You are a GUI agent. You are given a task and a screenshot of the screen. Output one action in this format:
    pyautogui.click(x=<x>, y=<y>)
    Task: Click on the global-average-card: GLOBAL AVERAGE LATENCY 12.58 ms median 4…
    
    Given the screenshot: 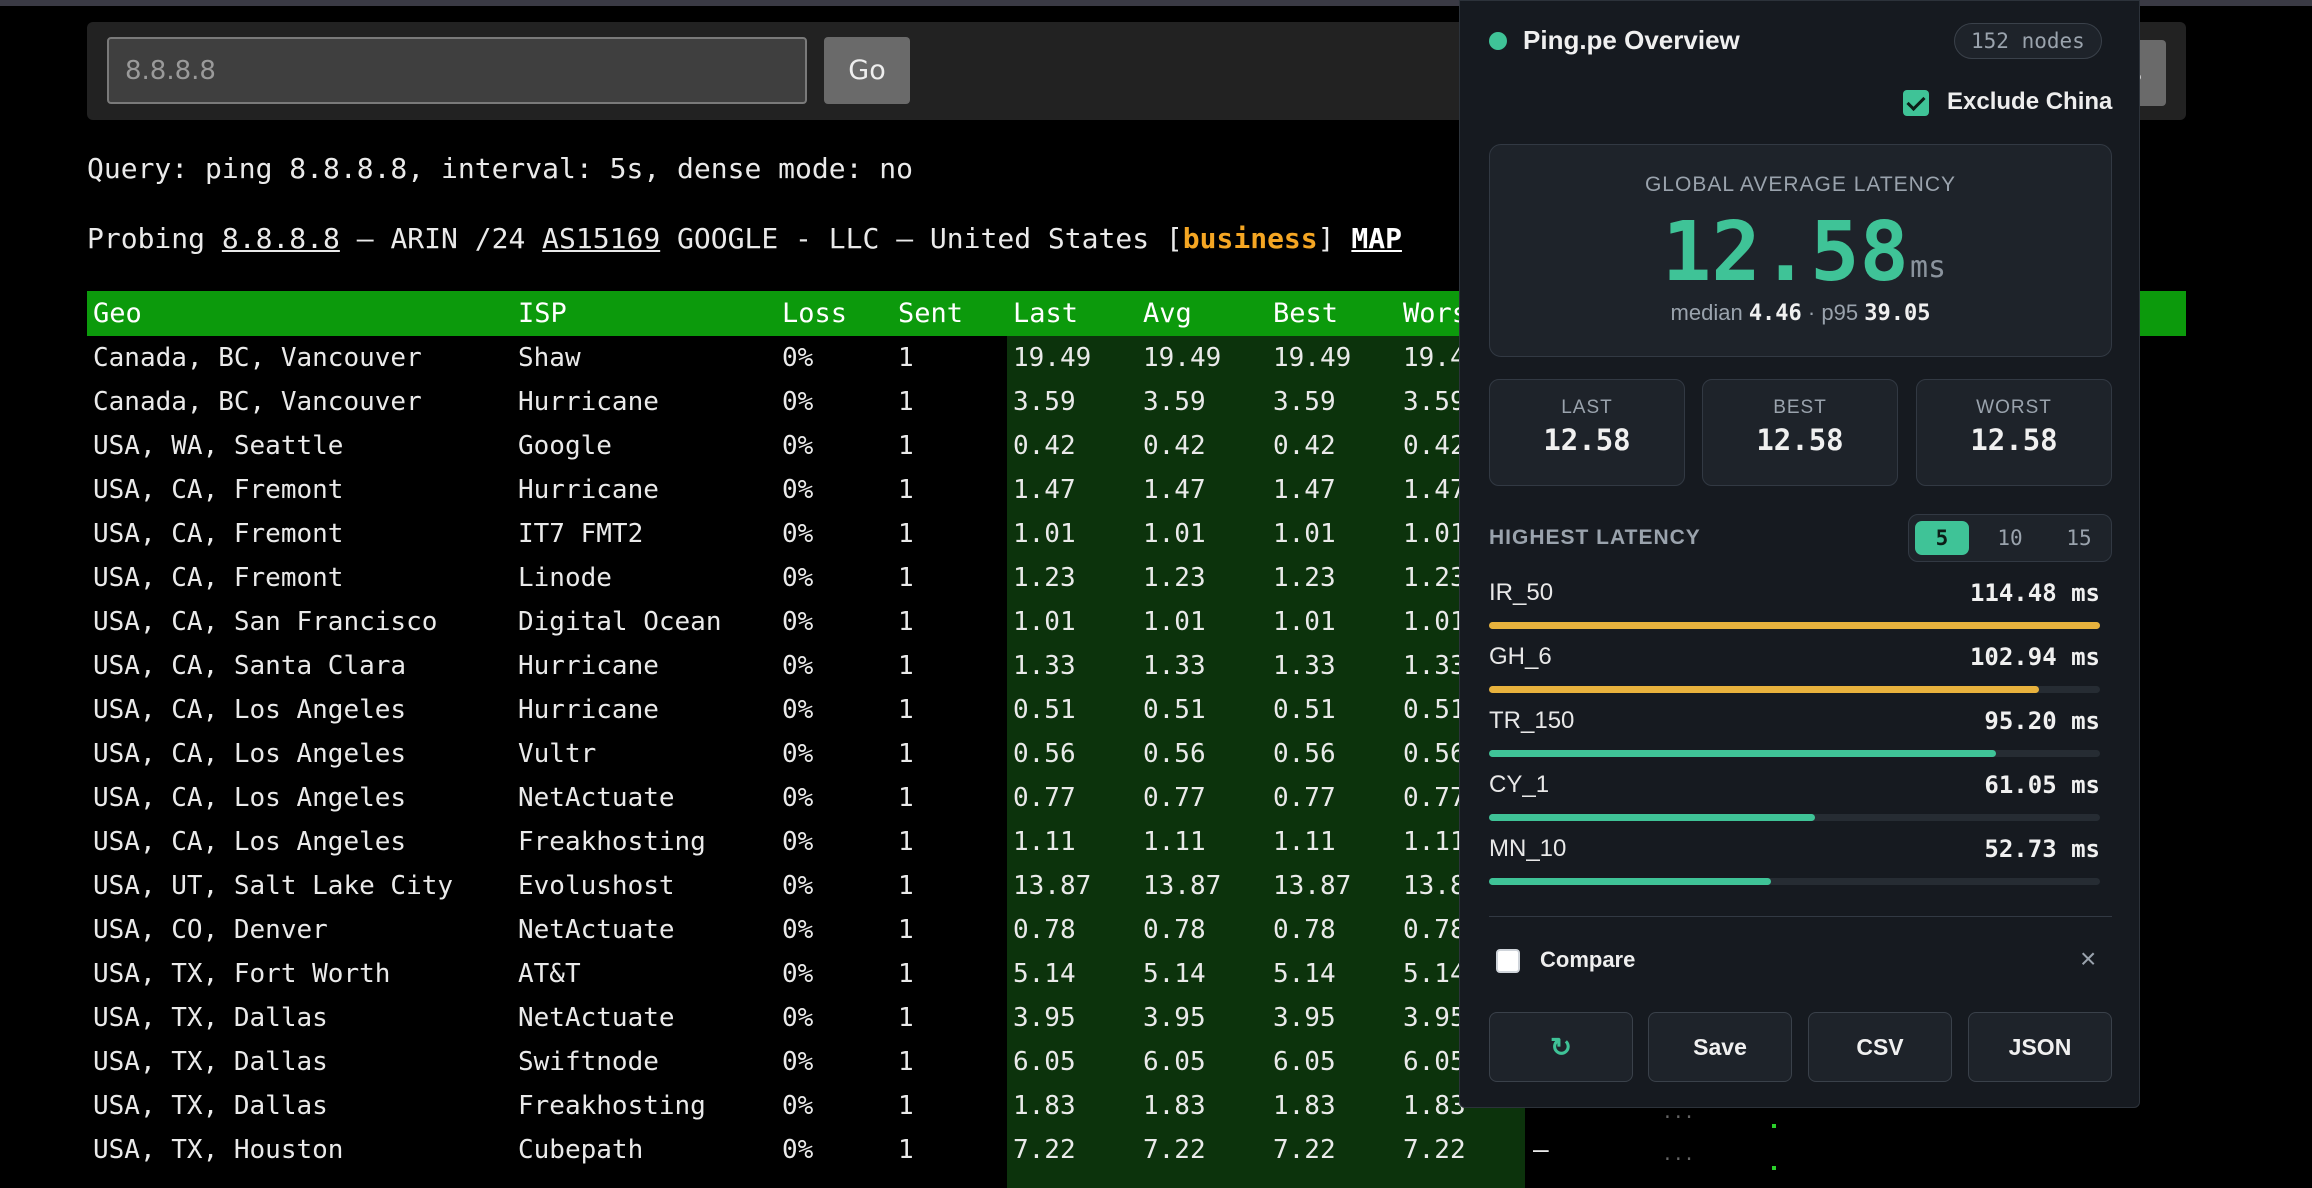 What is the action you would take?
    pyautogui.click(x=1800, y=250)
    